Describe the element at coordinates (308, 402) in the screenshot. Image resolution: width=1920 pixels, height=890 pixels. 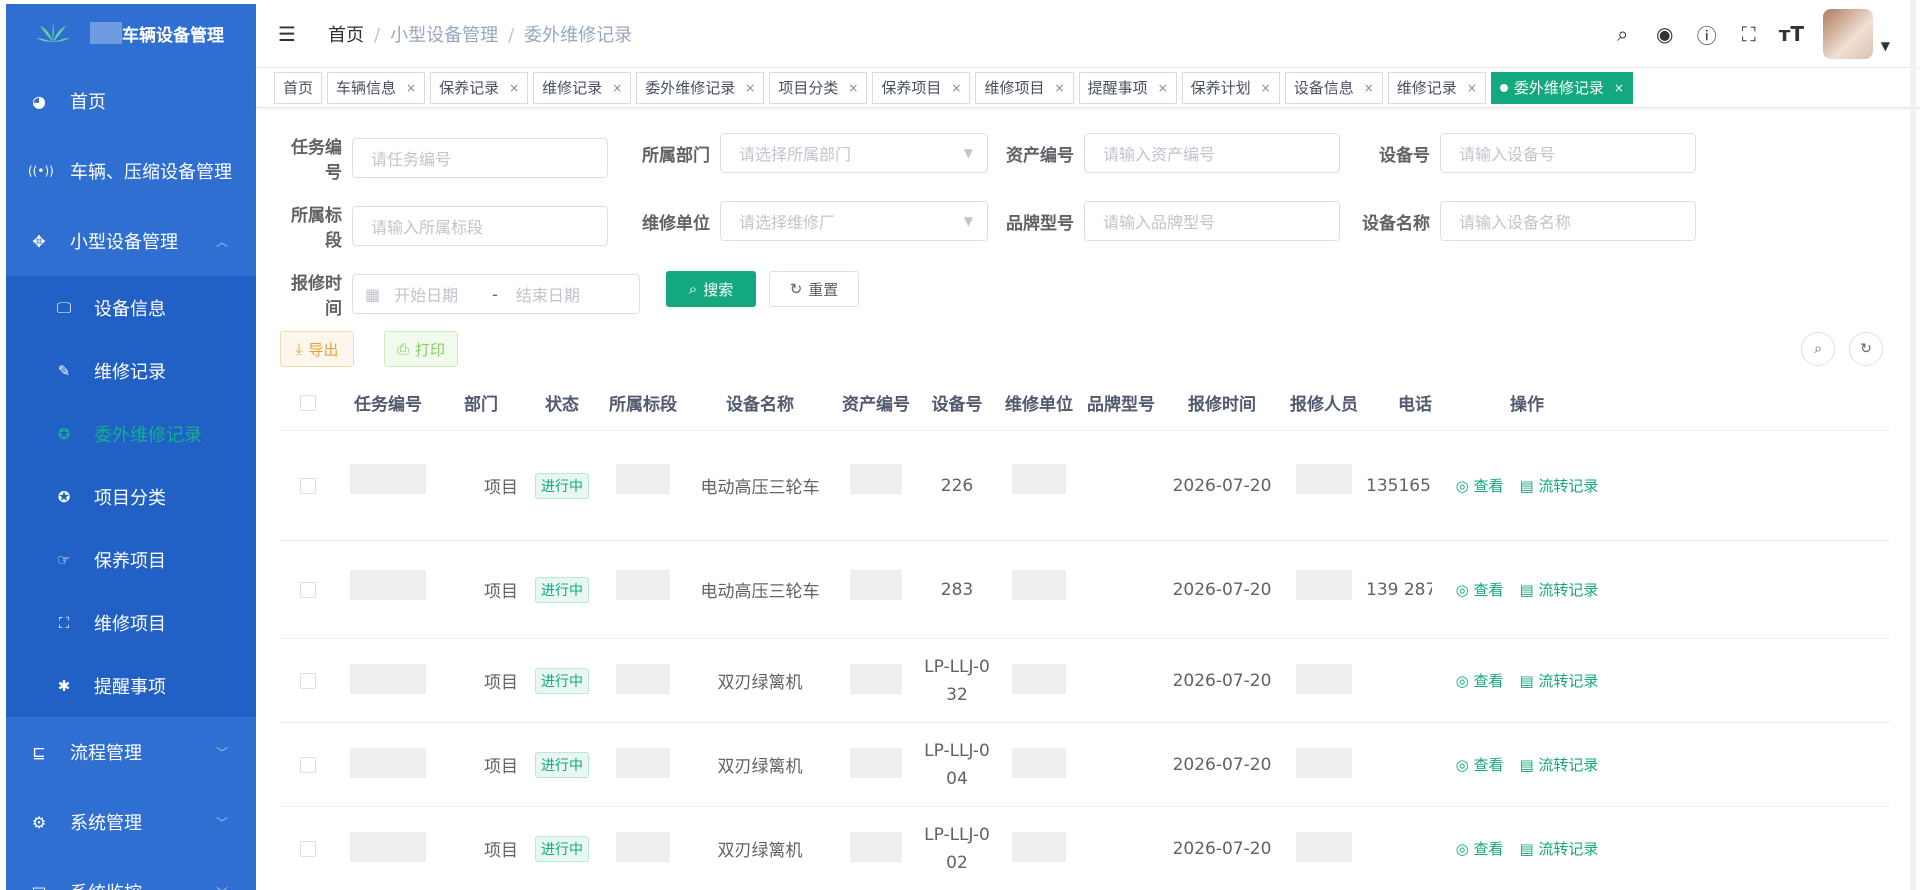
I see `select-all-checkbox` at that location.